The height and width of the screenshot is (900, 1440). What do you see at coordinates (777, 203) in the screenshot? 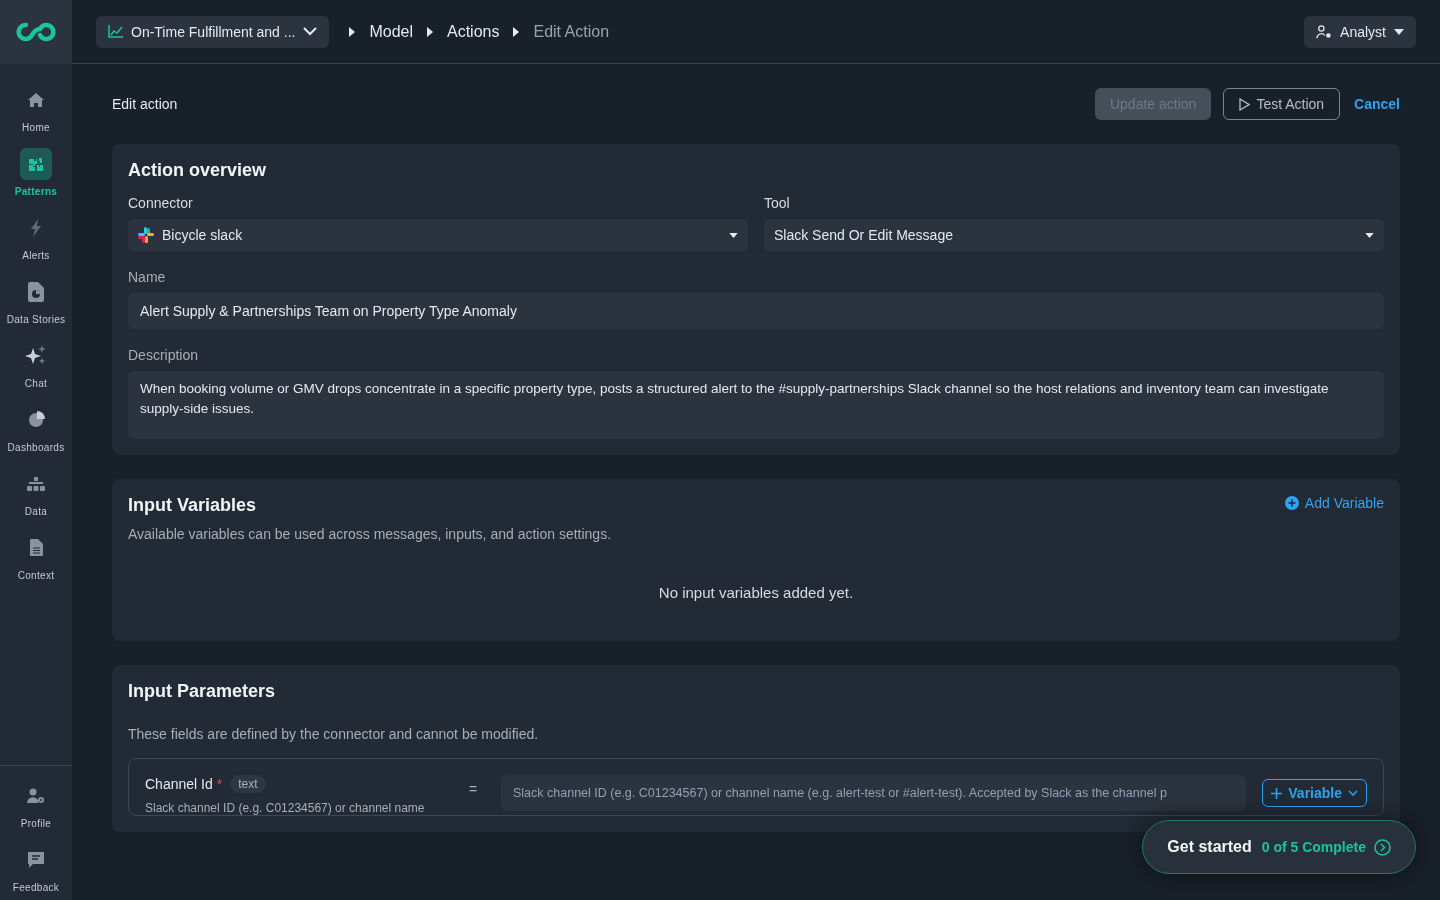
I see `field-label: Tool` at bounding box center [777, 203].